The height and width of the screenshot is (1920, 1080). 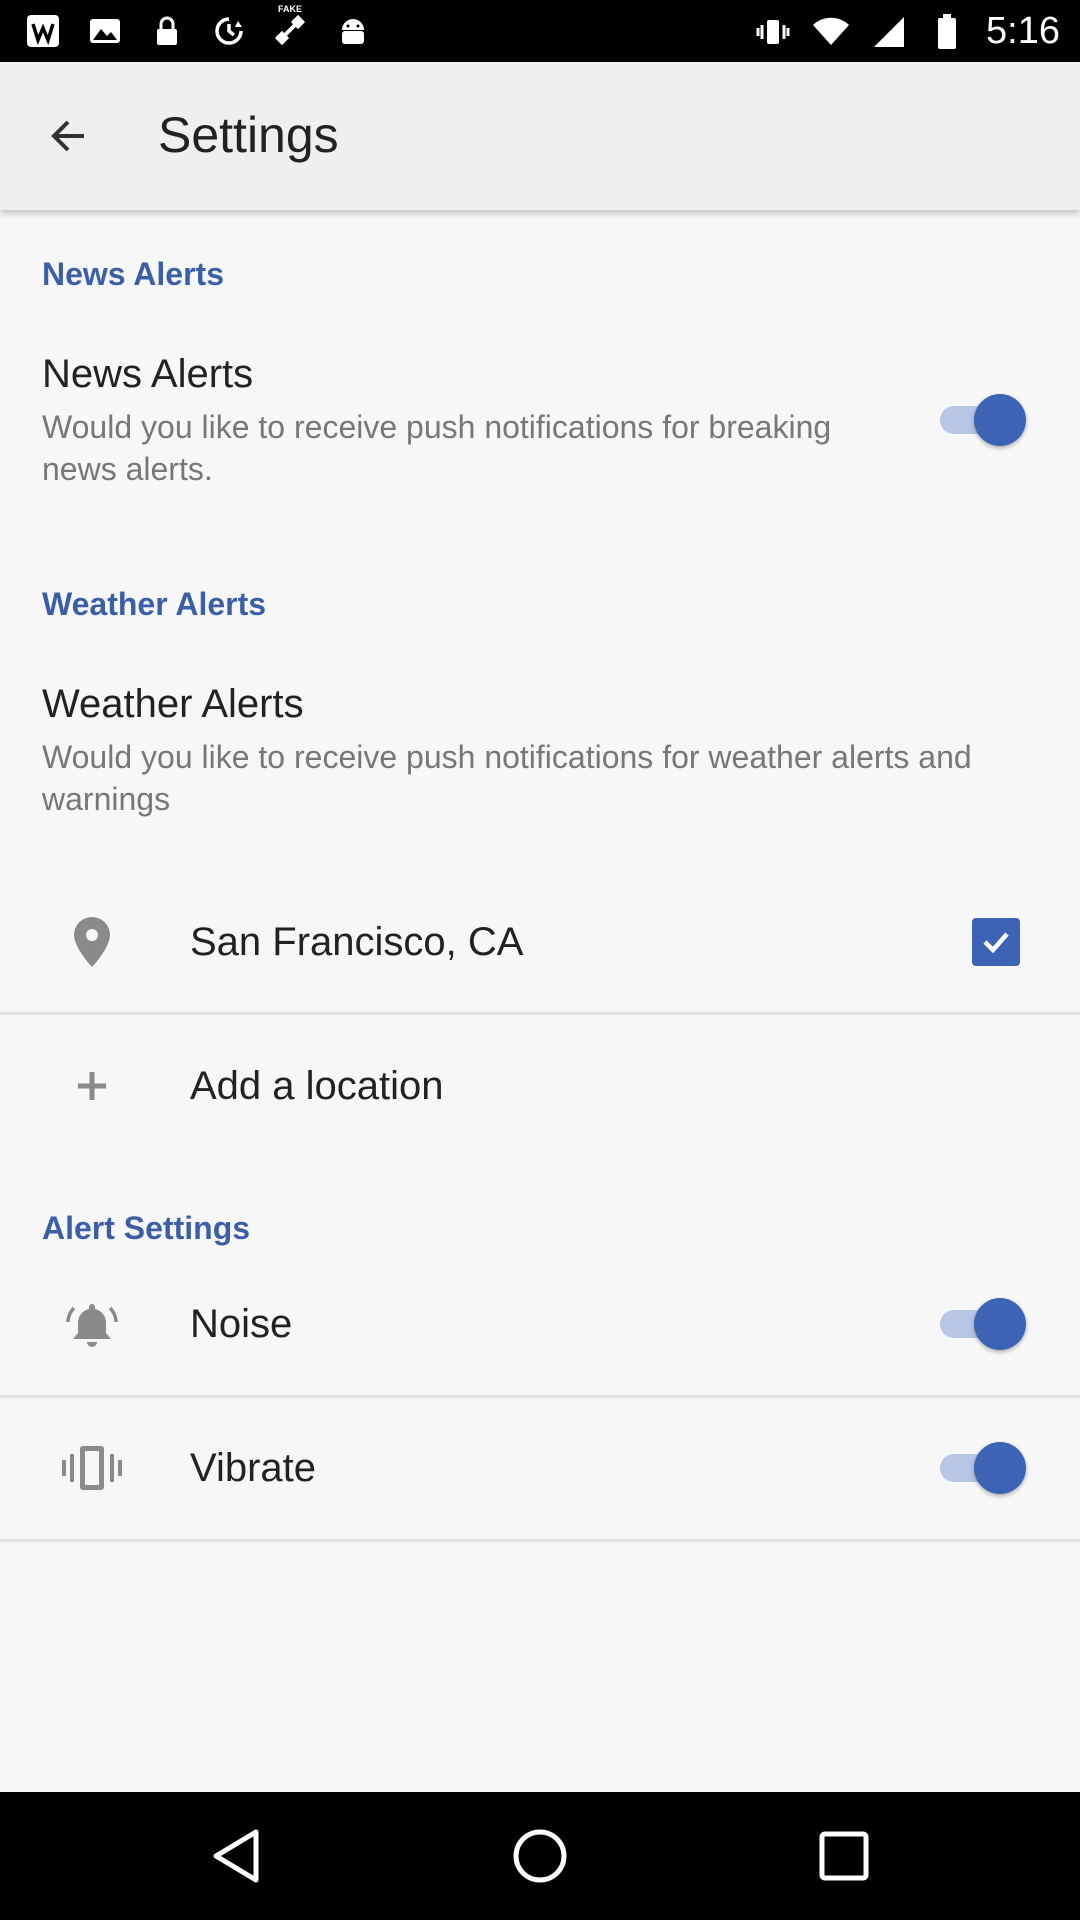 I want to click on clock: 5:16, so click(x=1023, y=31).